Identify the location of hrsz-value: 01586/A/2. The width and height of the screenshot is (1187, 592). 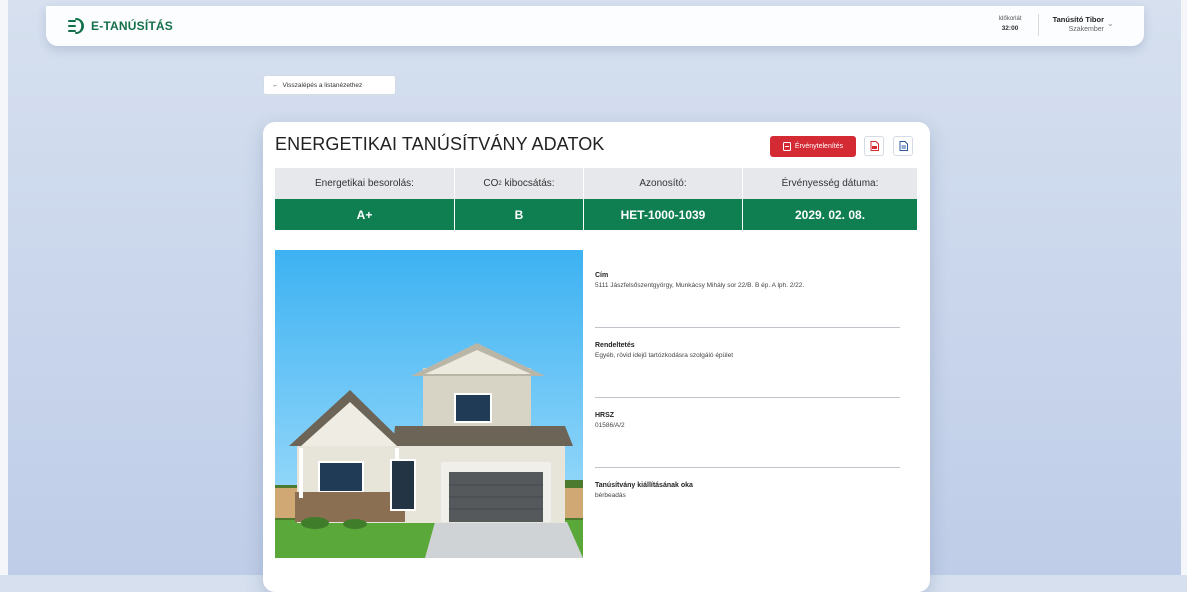
(610, 425).